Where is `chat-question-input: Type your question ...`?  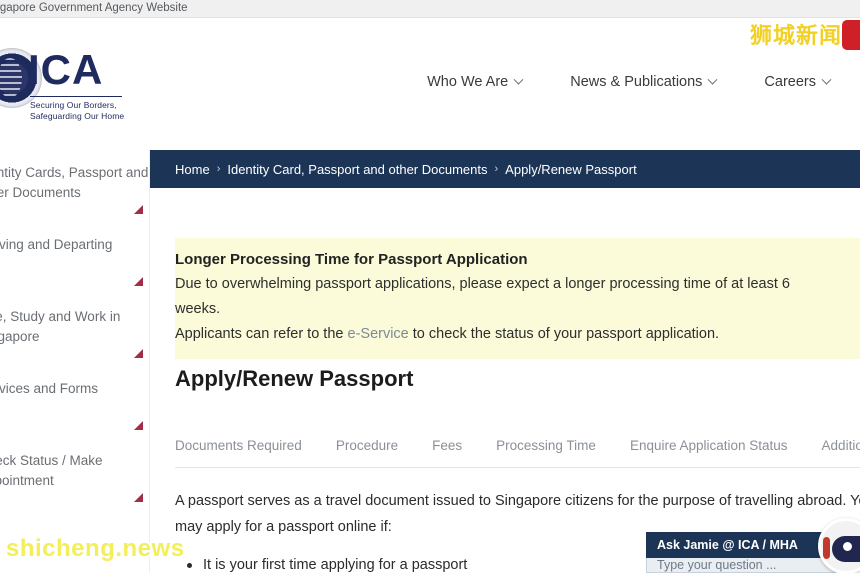
chat-question-input: Type your question ... is located at coordinates (741, 565).